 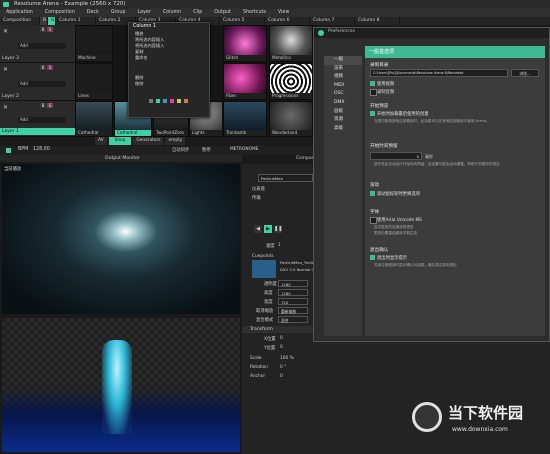 I want to click on load-last-checkbox: 开始时加载最后使用的创意, so click(x=399, y=114).